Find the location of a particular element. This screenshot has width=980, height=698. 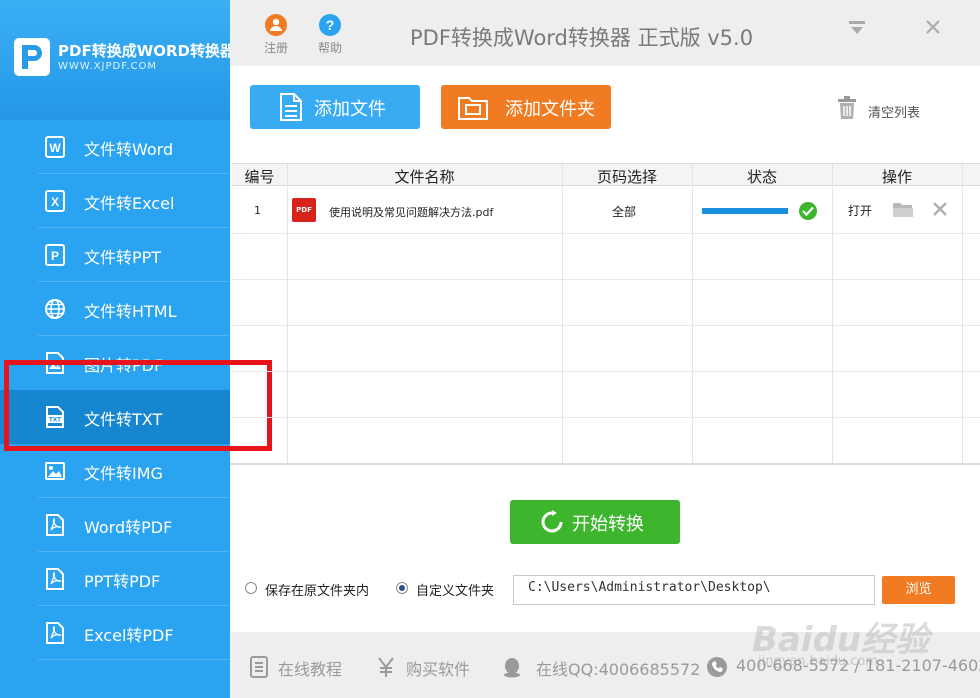

globe-icon is located at coordinates (55, 309).